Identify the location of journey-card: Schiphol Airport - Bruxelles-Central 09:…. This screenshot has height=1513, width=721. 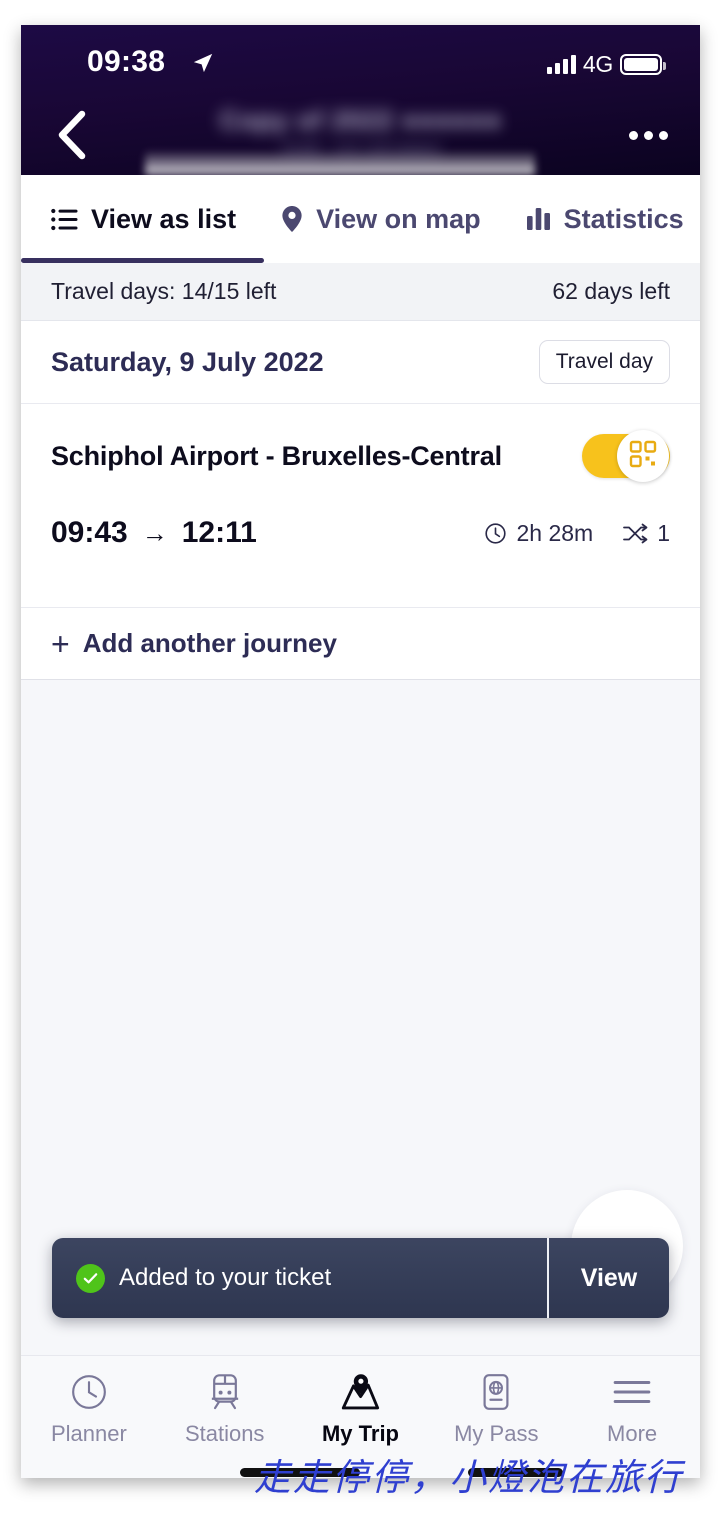
(360, 506).